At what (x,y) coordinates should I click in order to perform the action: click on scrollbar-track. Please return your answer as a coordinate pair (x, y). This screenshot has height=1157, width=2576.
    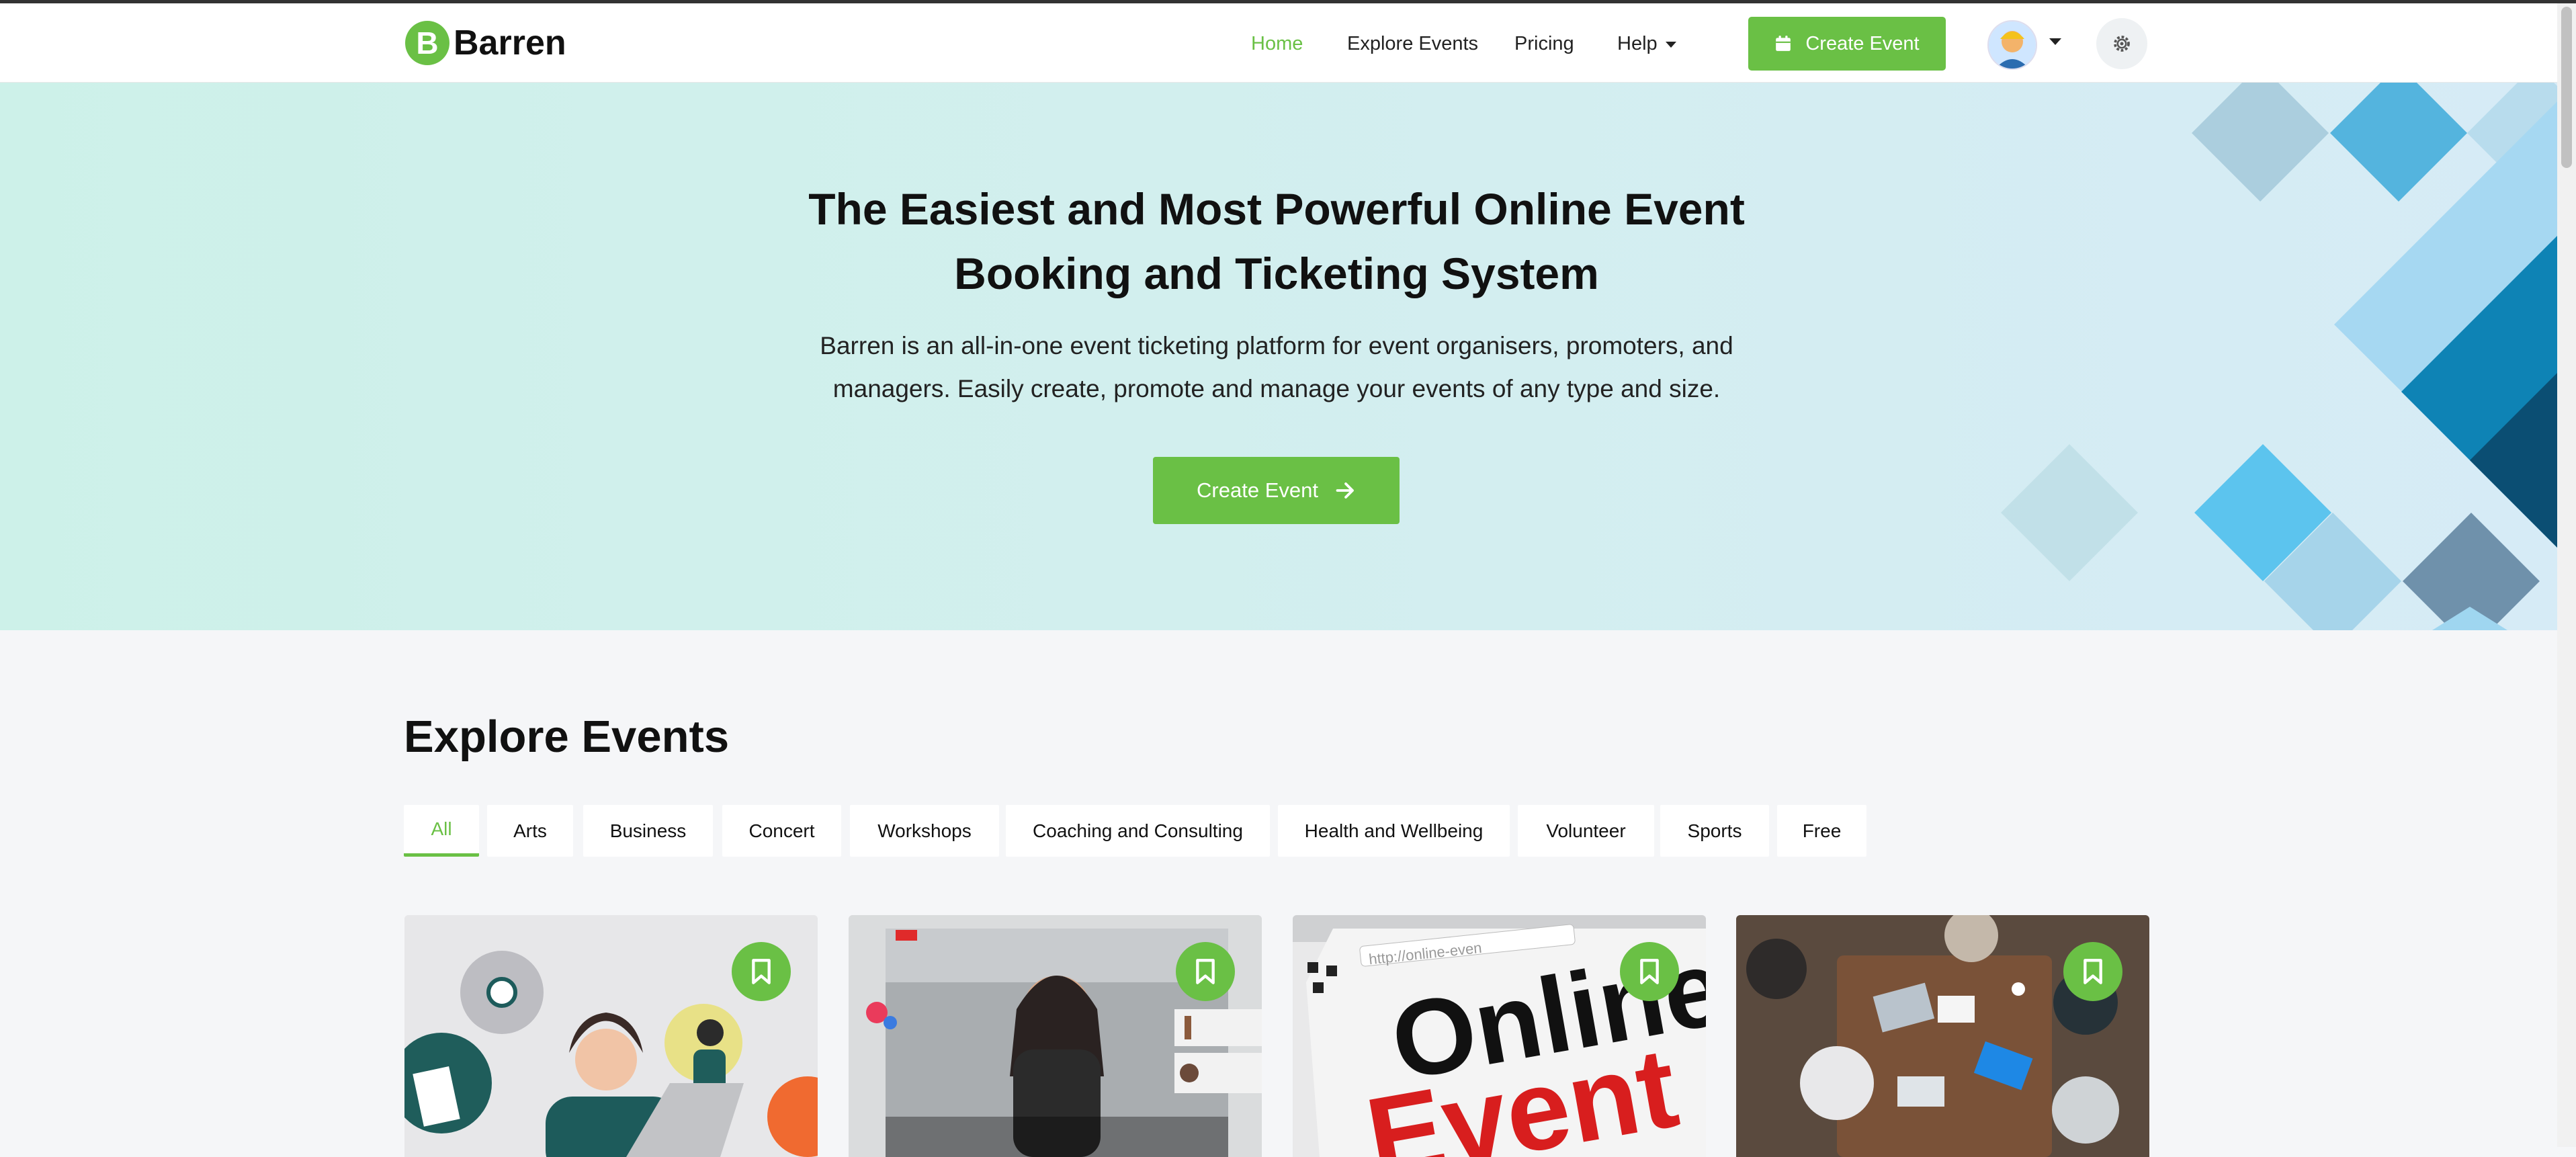
    Looking at the image, I should click on (2566, 575).